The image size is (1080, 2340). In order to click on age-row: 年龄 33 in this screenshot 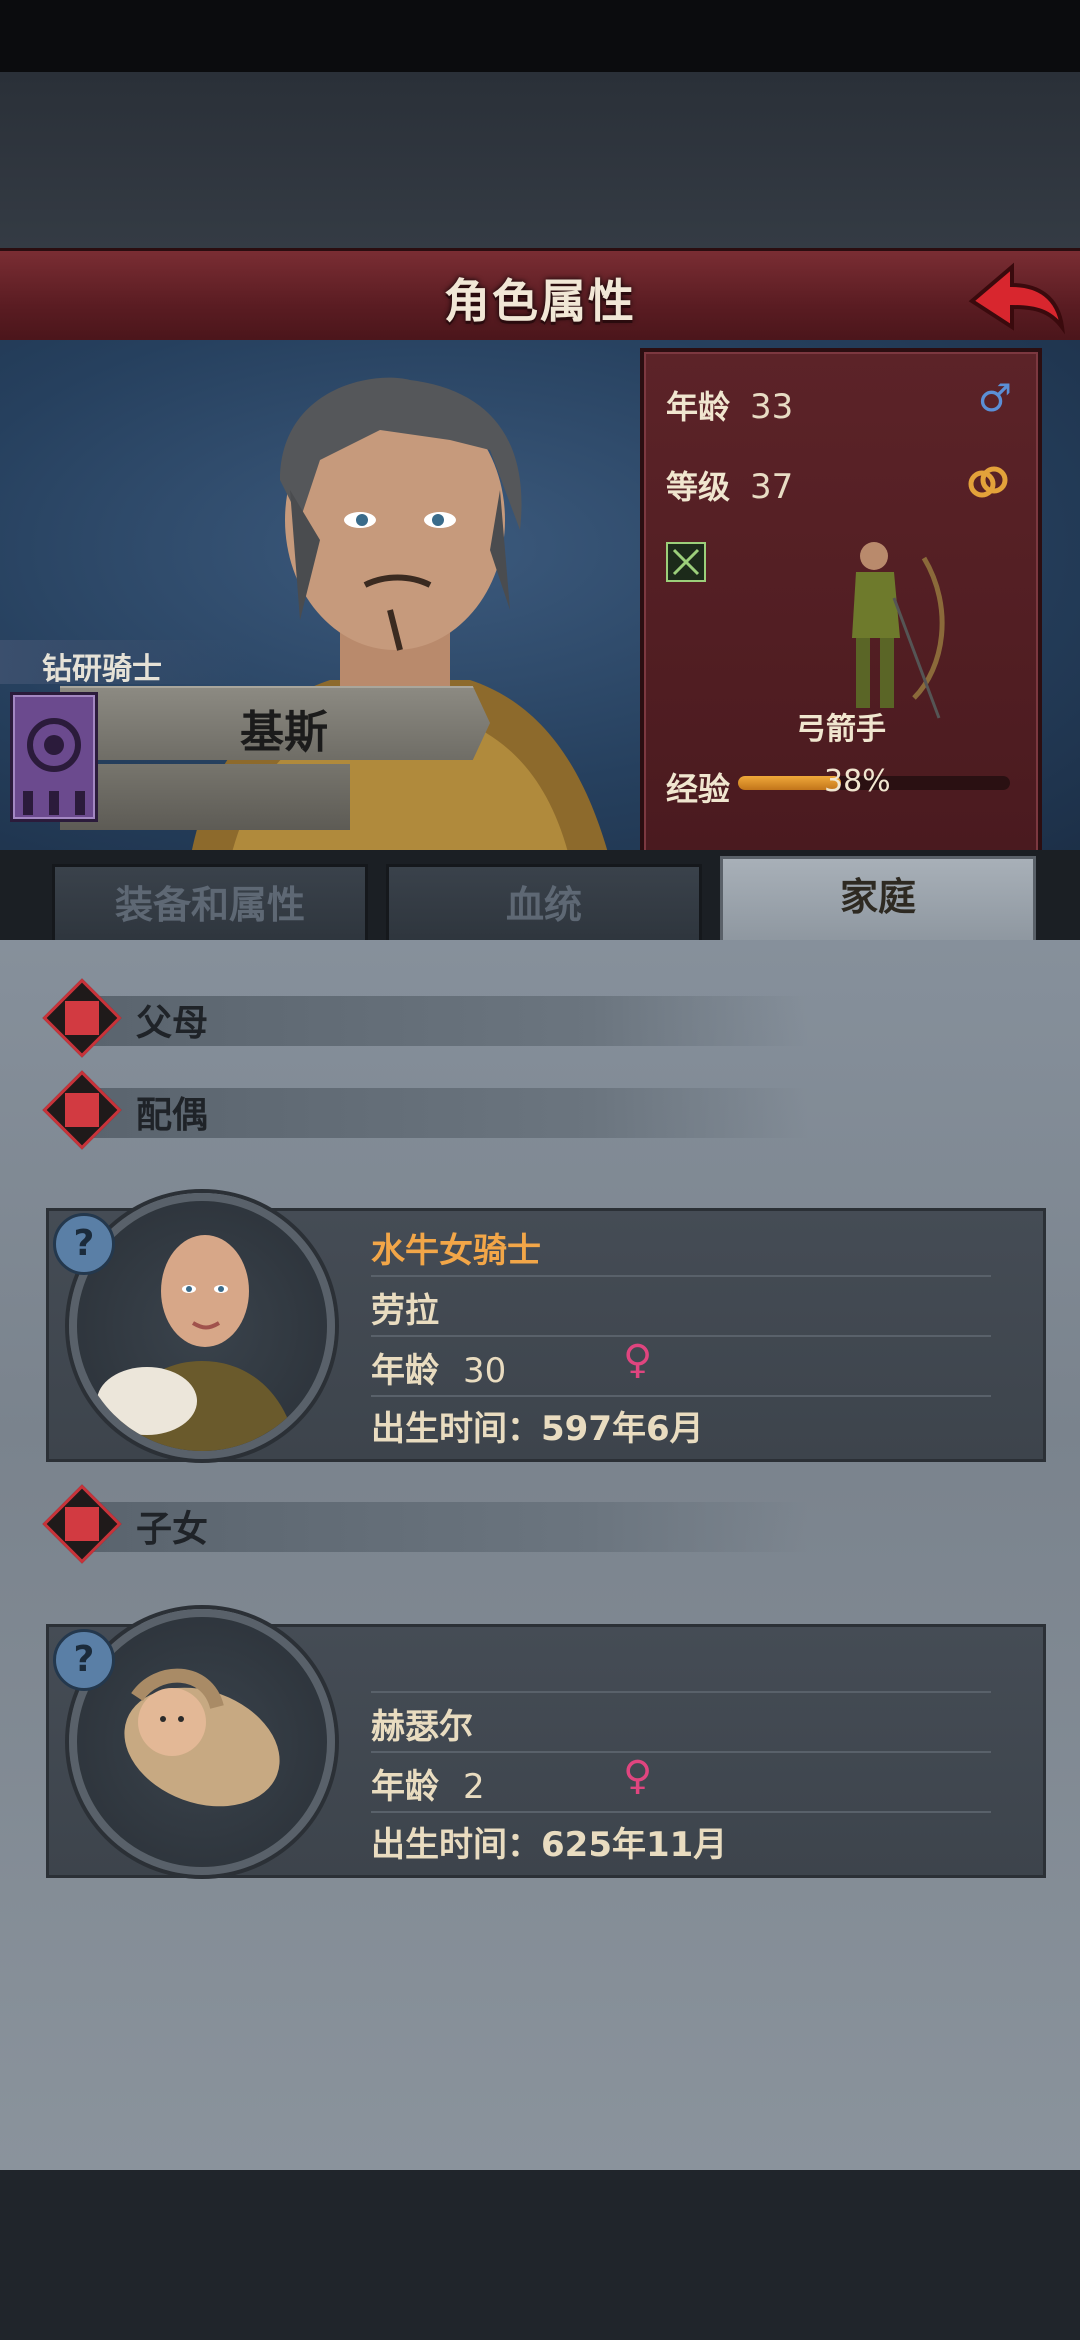, I will do `click(729, 405)`.